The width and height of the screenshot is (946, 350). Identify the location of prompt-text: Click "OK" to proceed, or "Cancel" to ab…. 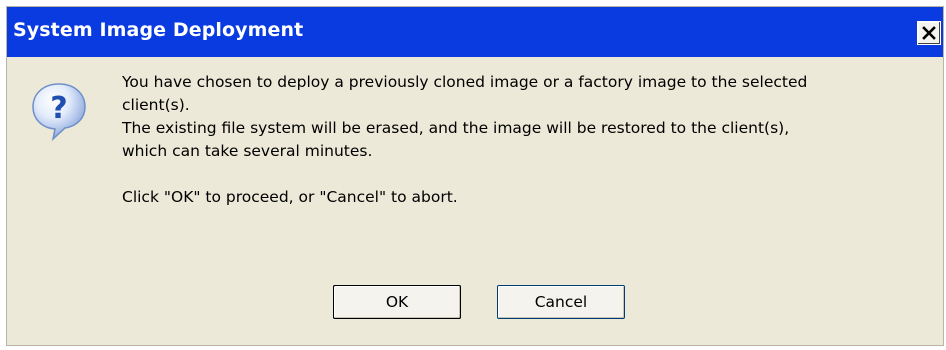
(290, 197).